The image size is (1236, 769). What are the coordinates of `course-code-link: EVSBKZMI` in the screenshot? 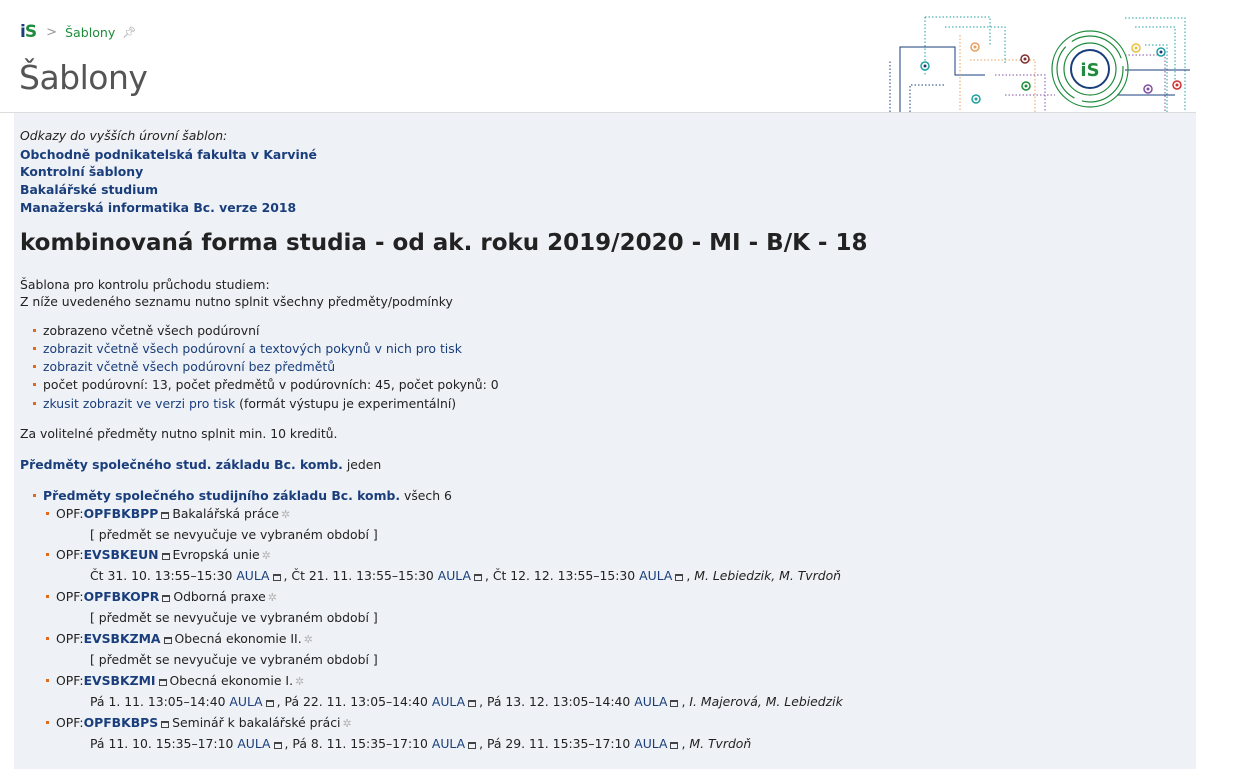 It's located at (120, 680).